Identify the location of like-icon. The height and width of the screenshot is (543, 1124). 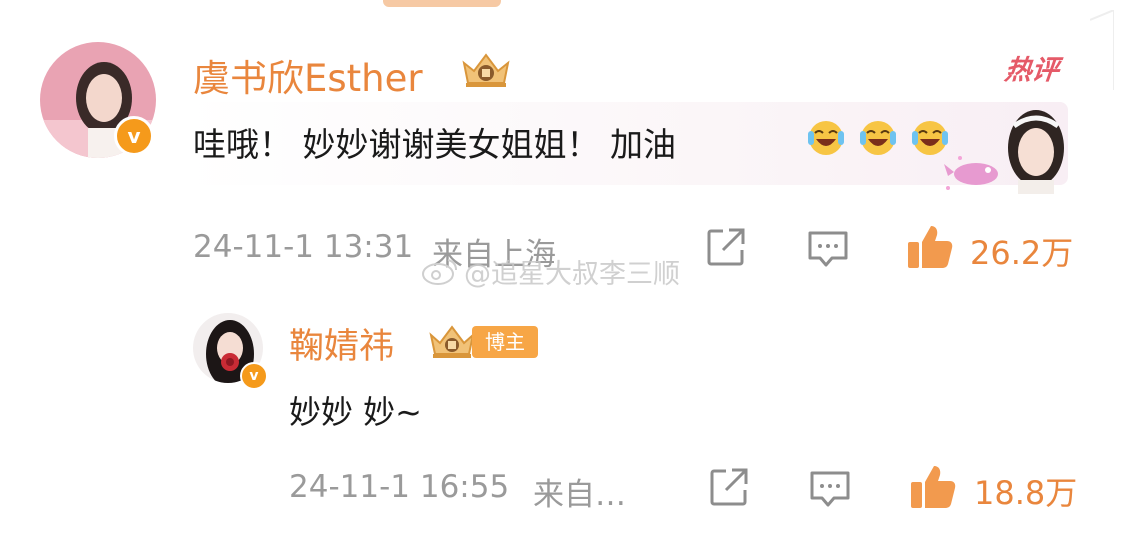
(930, 247).